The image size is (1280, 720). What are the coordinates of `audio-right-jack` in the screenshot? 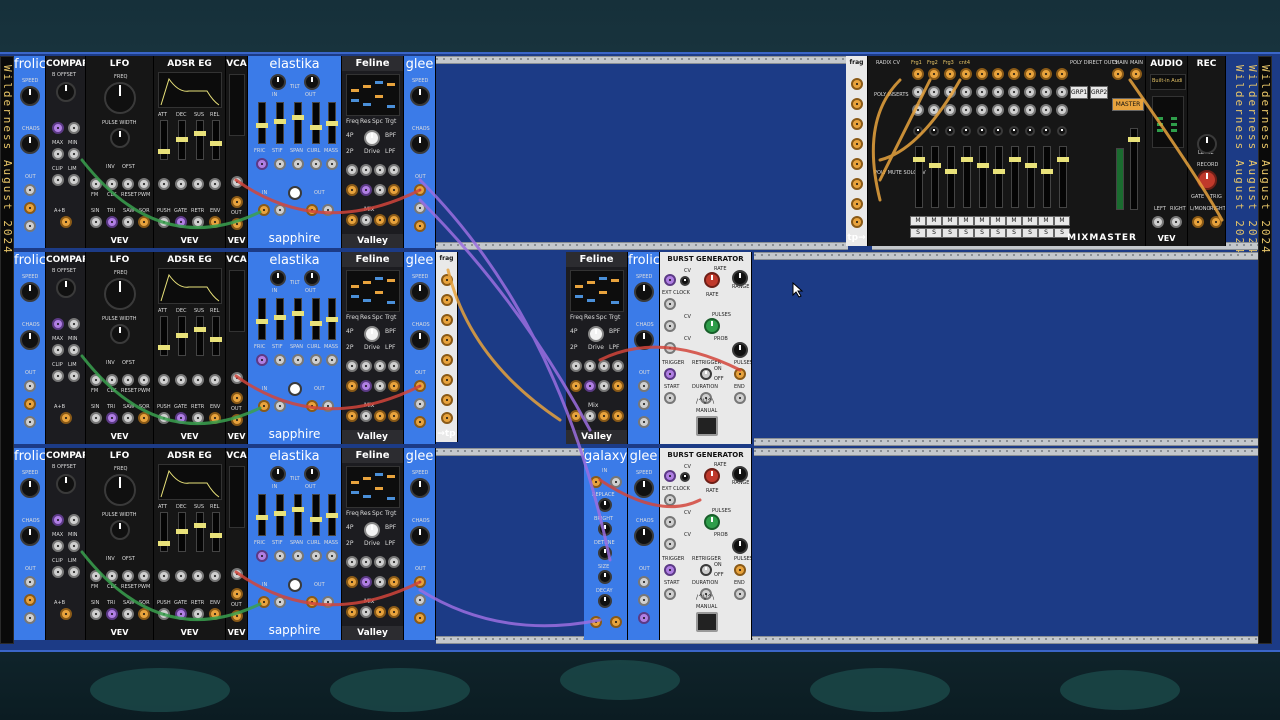 It's located at (1176, 222).